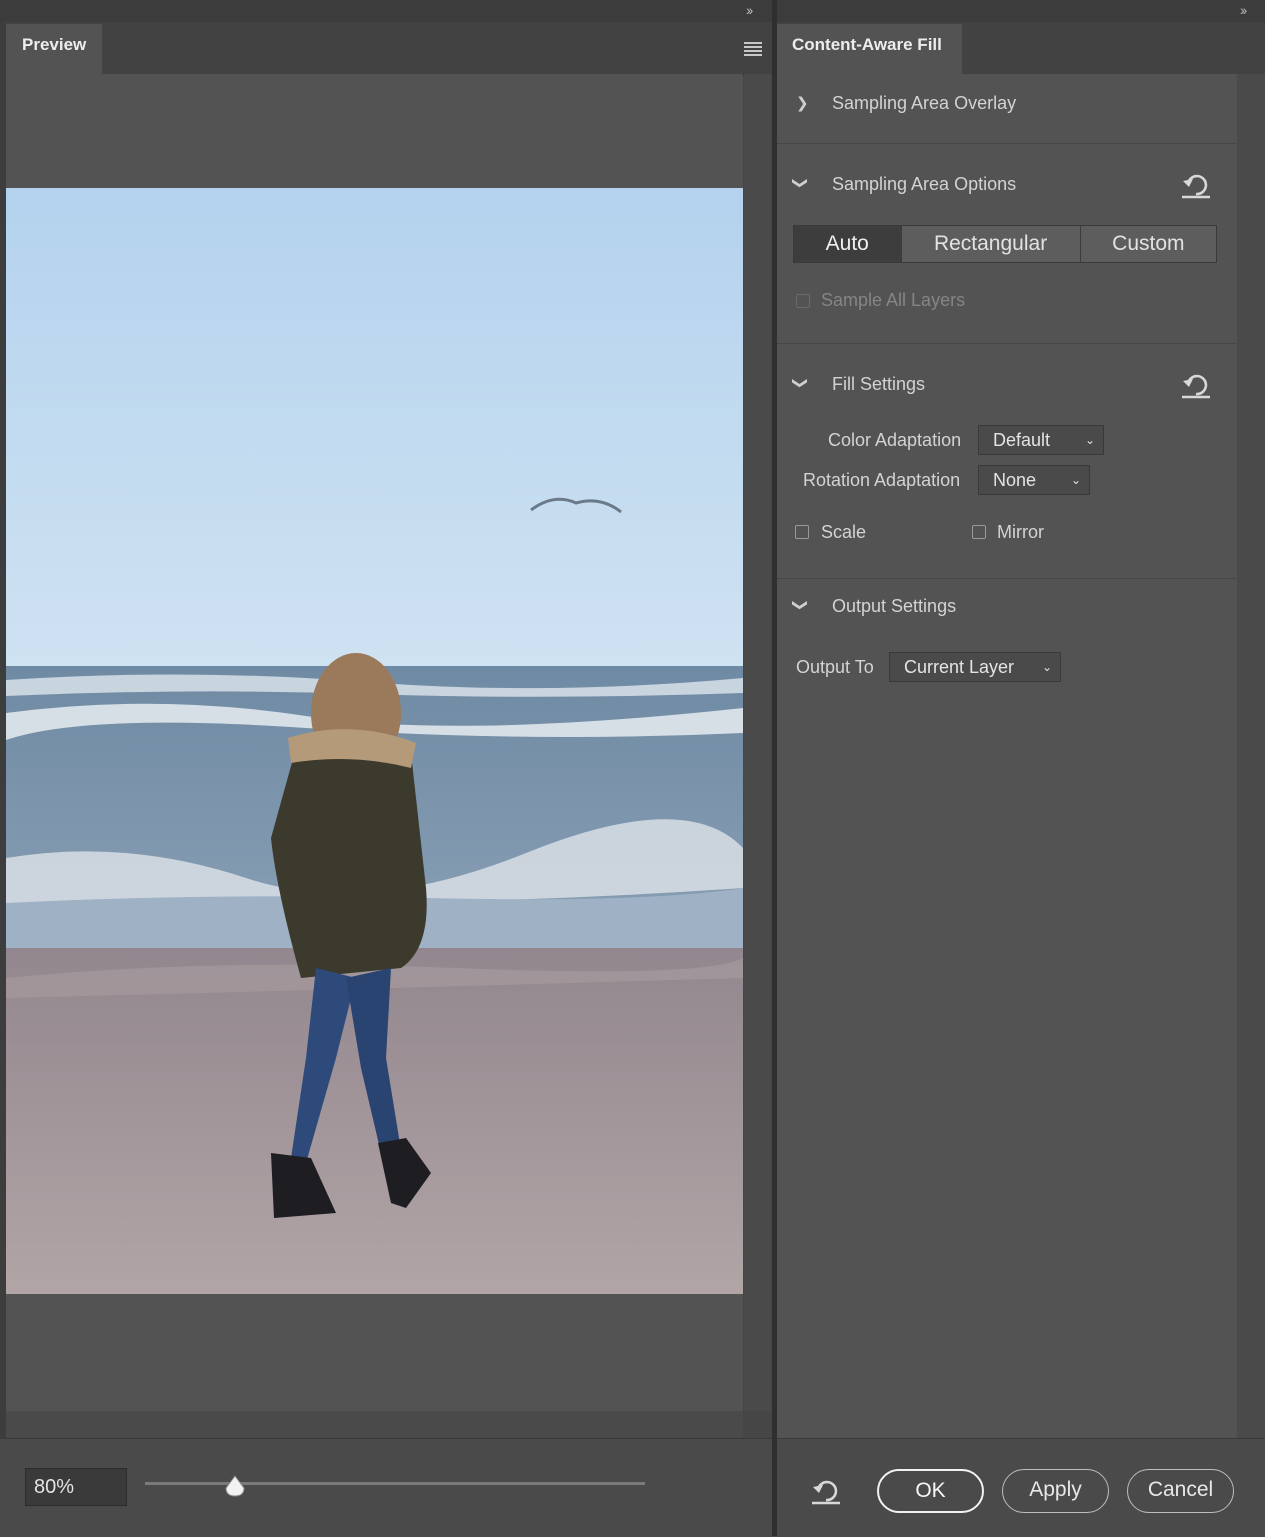  I want to click on preview-vertical-scrollbar, so click(757, 742).